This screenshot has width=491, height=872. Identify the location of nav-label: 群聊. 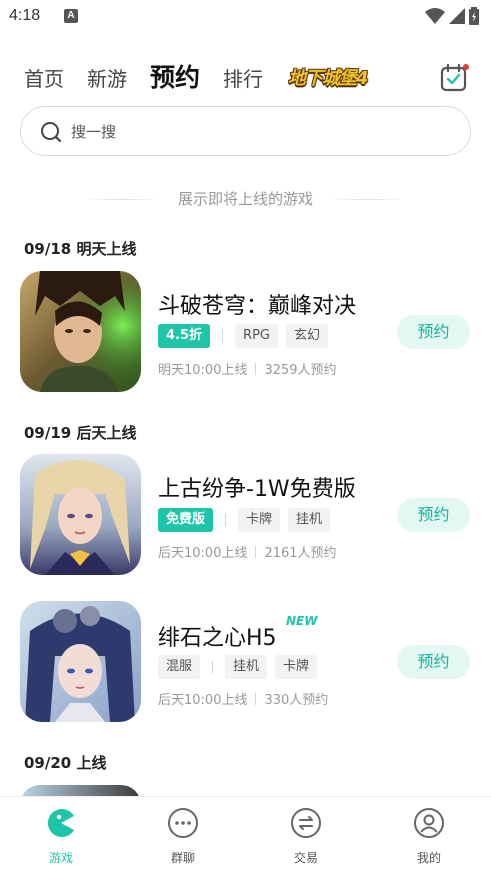
(182, 858).